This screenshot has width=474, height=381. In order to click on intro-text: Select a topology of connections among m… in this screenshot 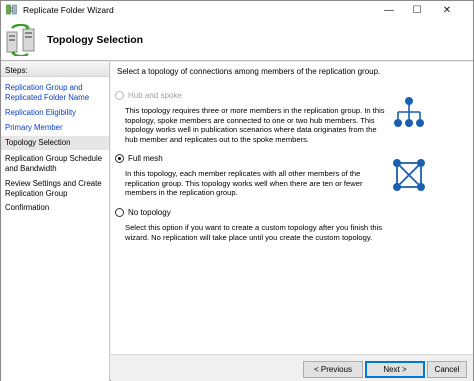, I will do `click(249, 71)`.